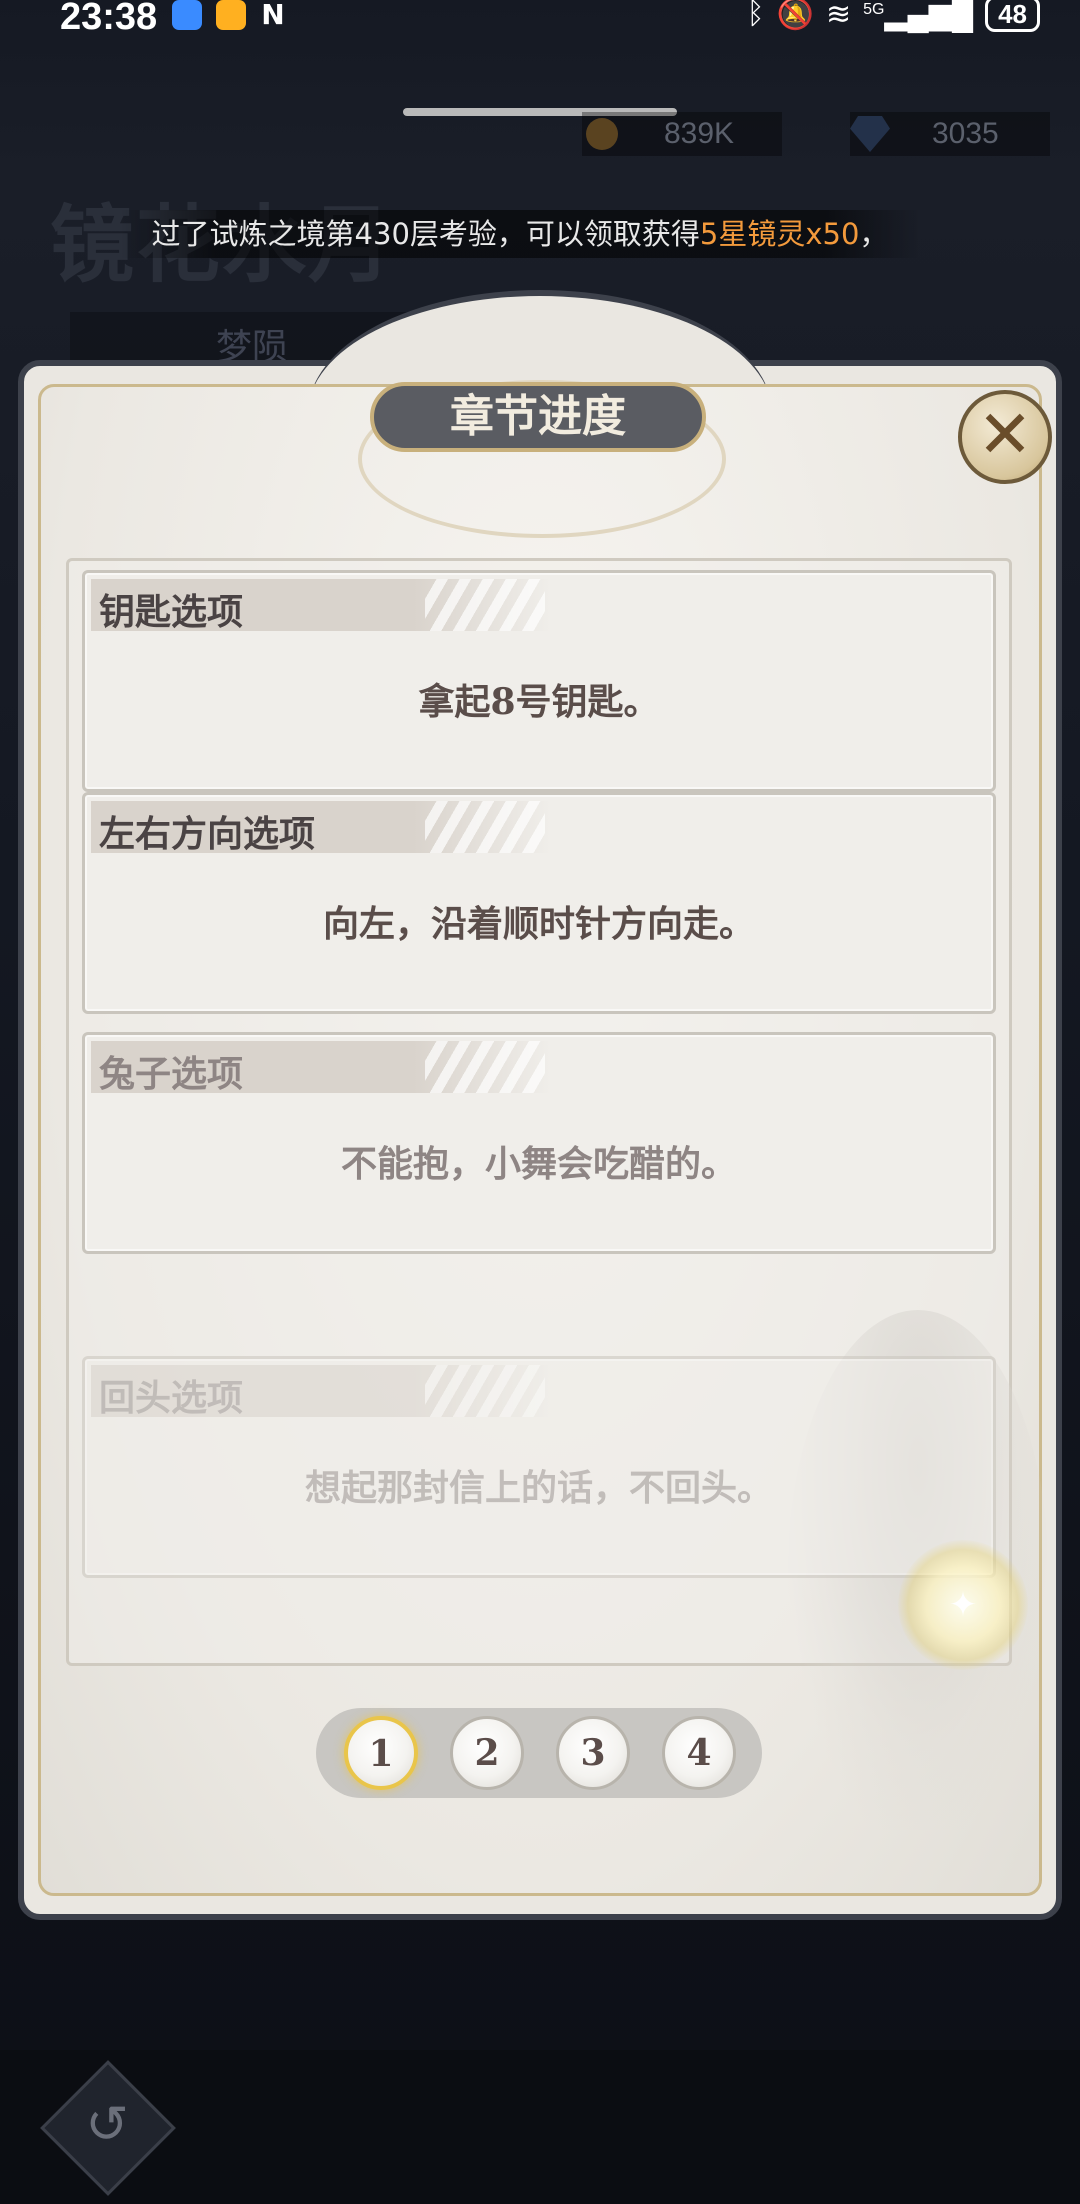 This screenshot has height=2204, width=1080. I want to click on game-app-icon, so click(231, 15).